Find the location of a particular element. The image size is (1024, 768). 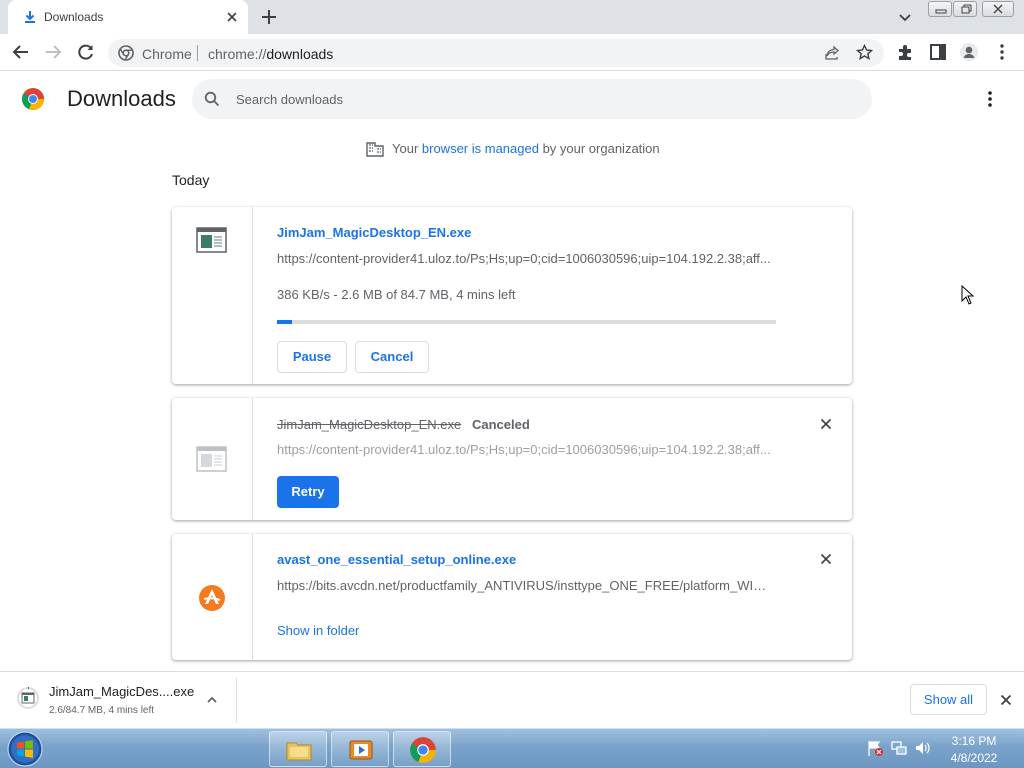

clock-date: 4/8/2022 is located at coordinates (974, 758).